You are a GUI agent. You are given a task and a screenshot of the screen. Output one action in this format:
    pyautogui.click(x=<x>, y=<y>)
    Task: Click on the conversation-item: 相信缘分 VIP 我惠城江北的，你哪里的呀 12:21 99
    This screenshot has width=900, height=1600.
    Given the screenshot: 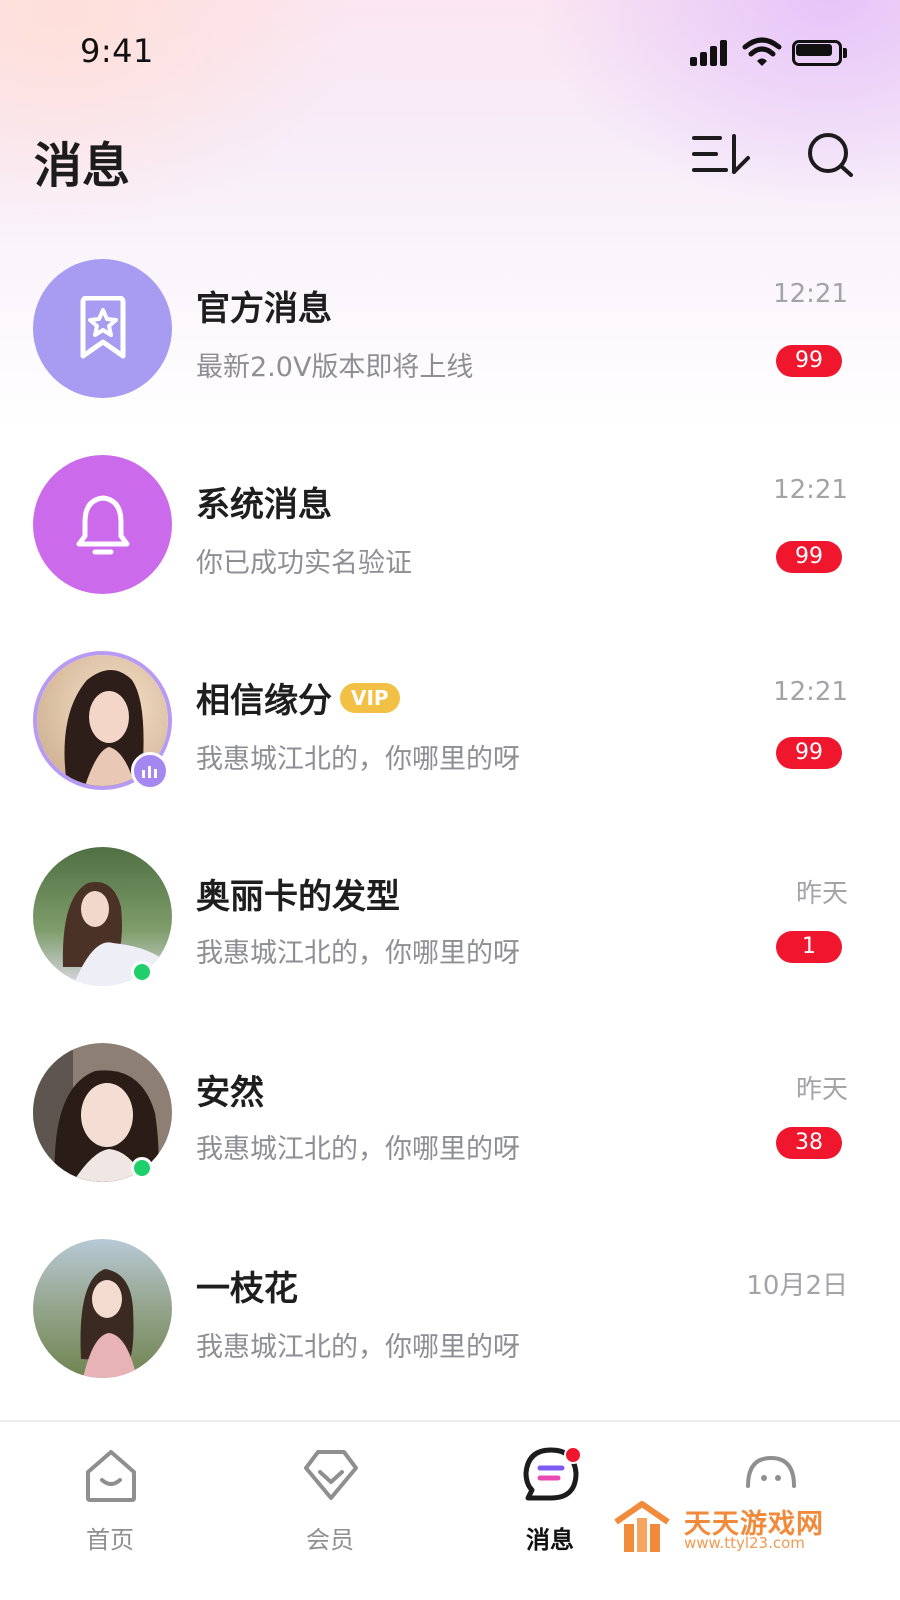 What is the action you would take?
    pyautogui.click(x=450, y=722)
    